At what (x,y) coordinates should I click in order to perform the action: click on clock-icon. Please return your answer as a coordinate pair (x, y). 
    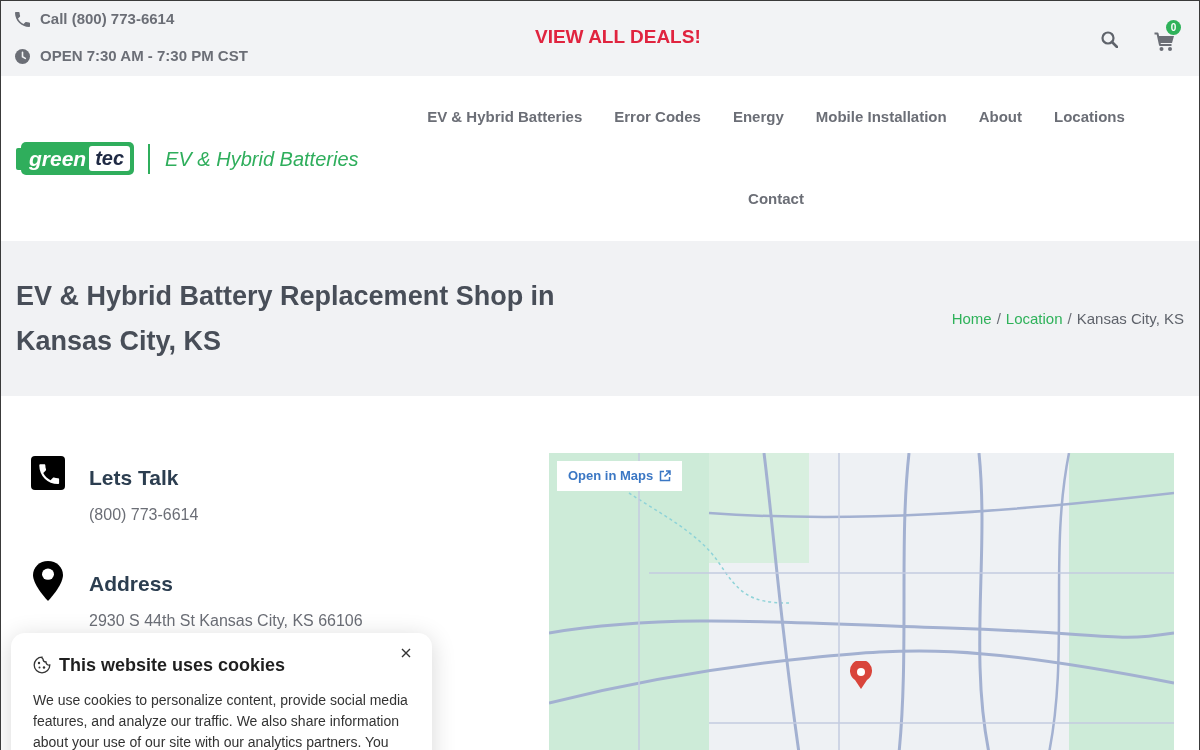
    Looking at the image, I should click on (22, 56).